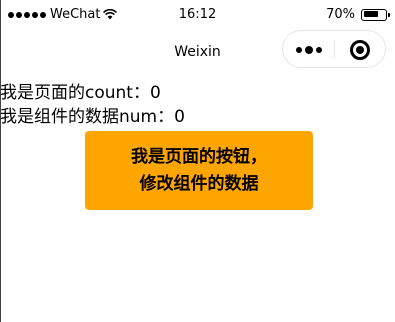 The height and width of the screenshot is (322, 395). Describe the element at coordinates (360, 50) in the screenshot. I see `close-icon` at that location.